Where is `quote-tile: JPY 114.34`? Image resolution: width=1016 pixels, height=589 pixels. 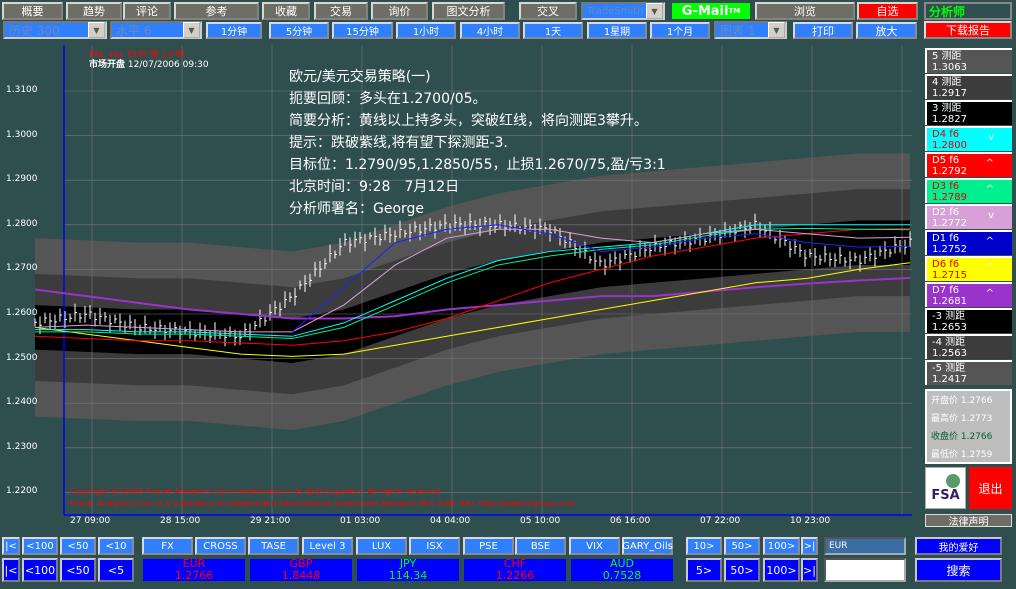 quote-tile: JPY 114.34 is located at coordinates (408, 570).